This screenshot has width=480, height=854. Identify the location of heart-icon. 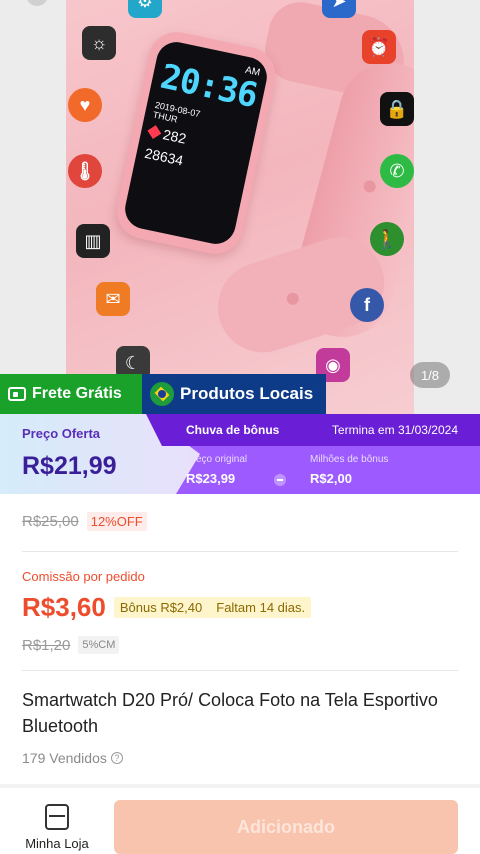
(154, 132).